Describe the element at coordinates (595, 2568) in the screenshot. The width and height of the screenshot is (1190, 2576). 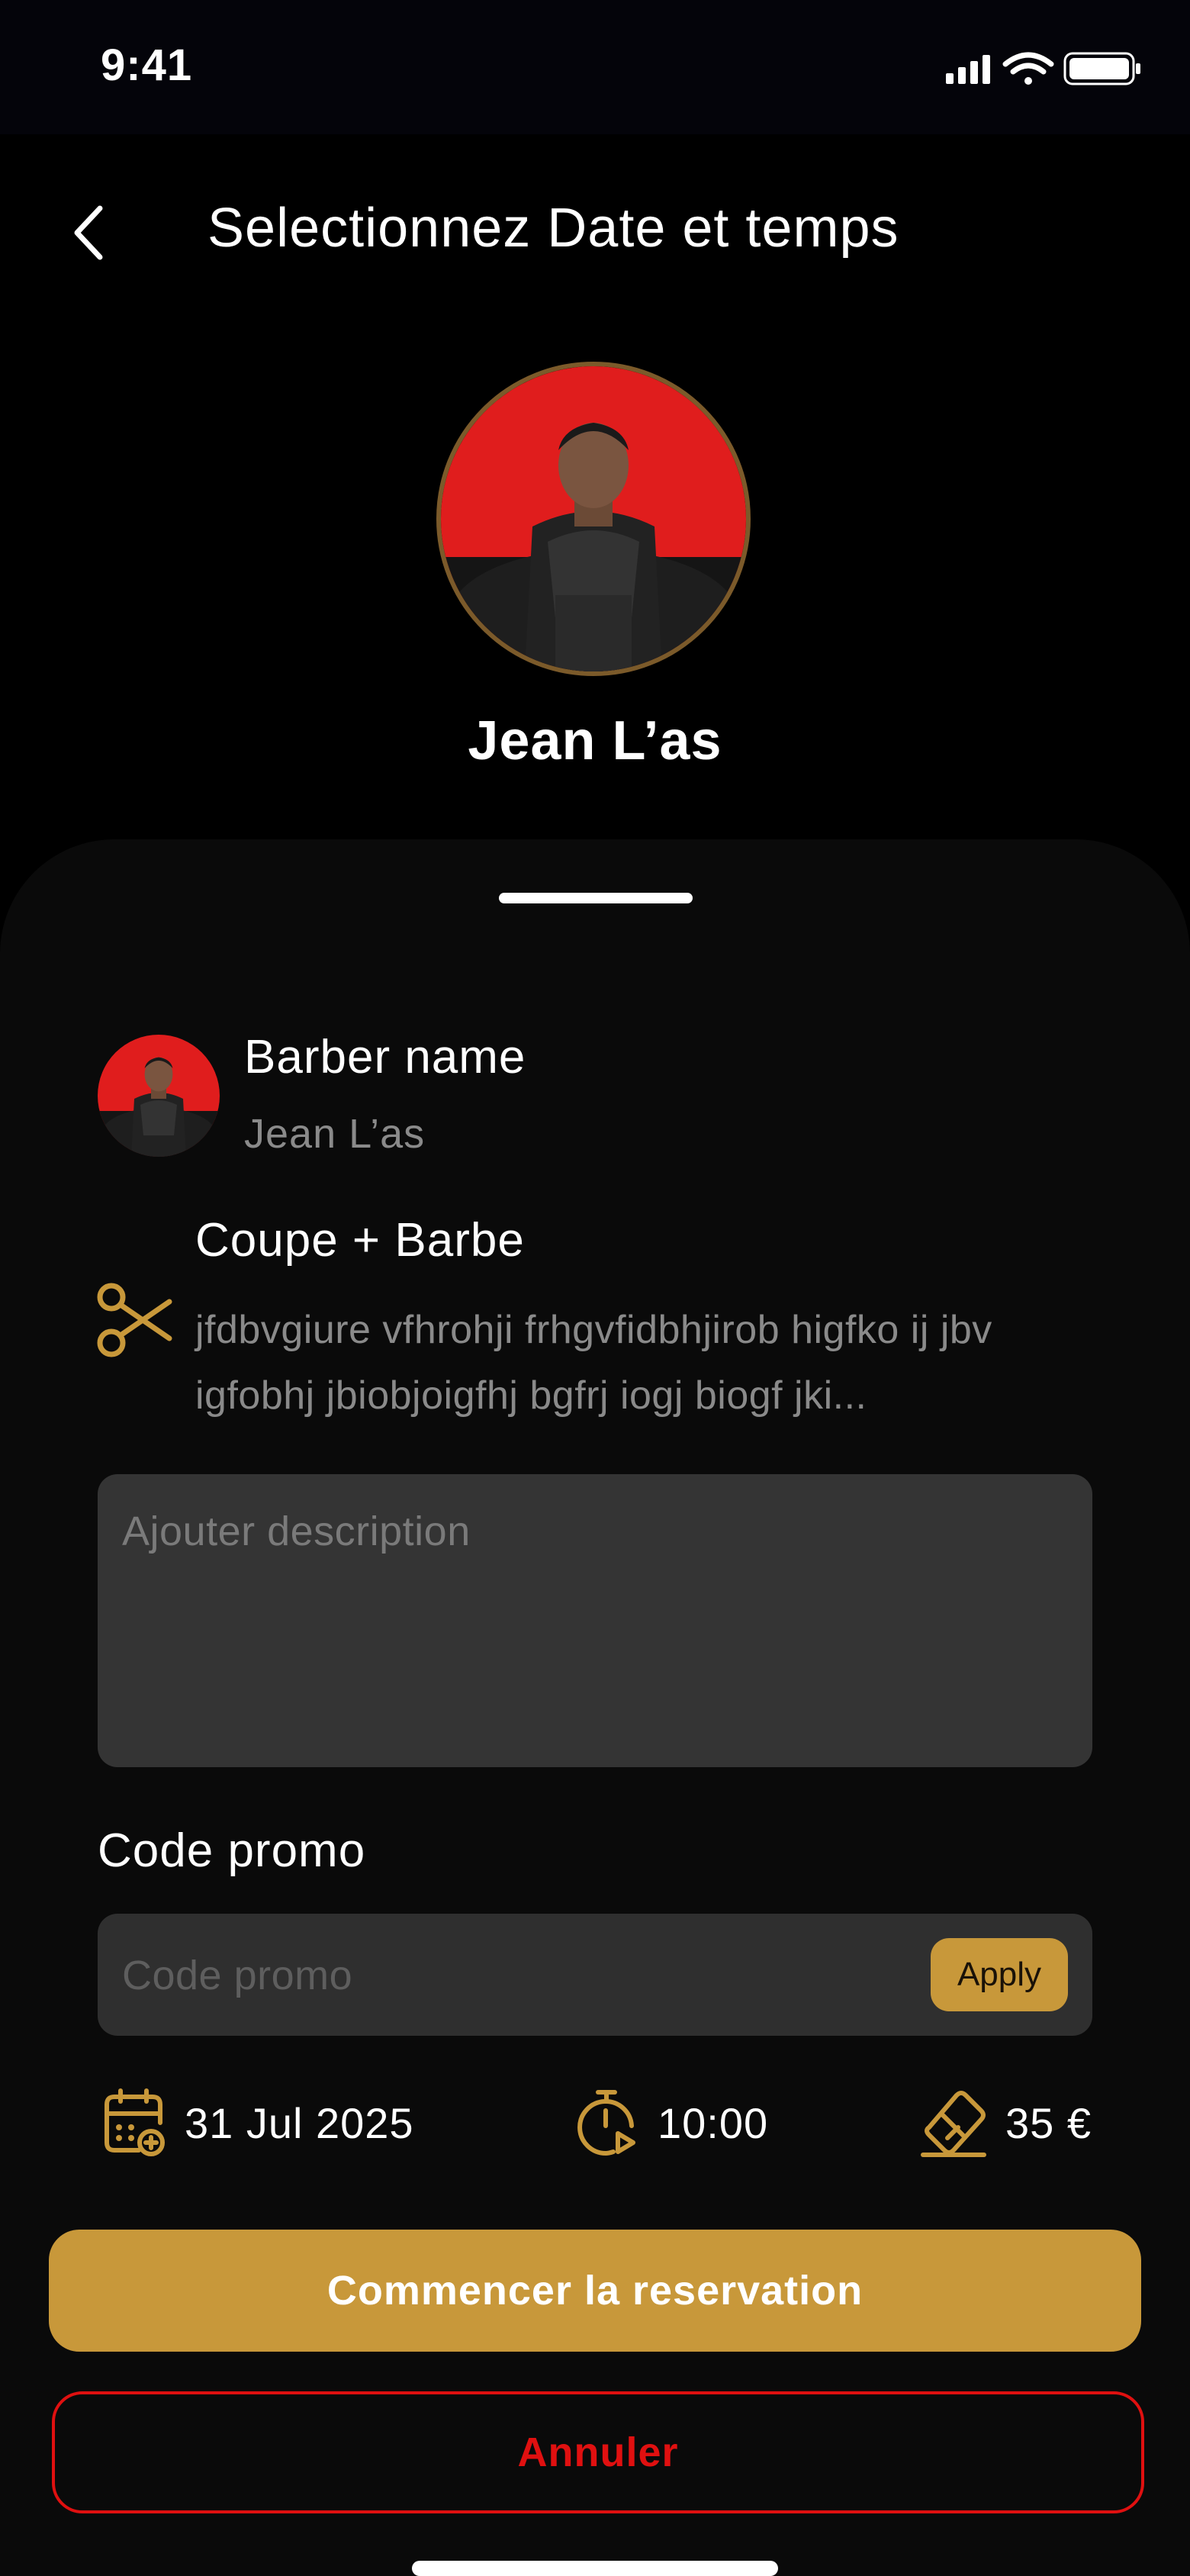
I see `home-indicator` at that location.